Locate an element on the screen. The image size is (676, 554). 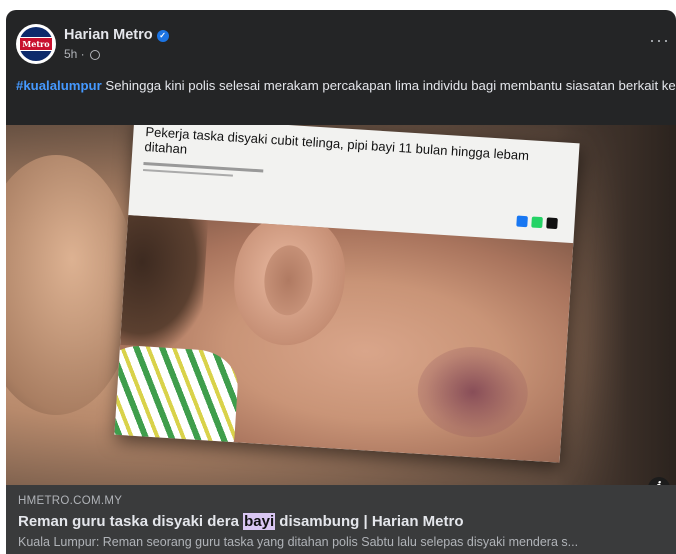
avatar-logo-text: Metro is located at coordinates (36, 44).